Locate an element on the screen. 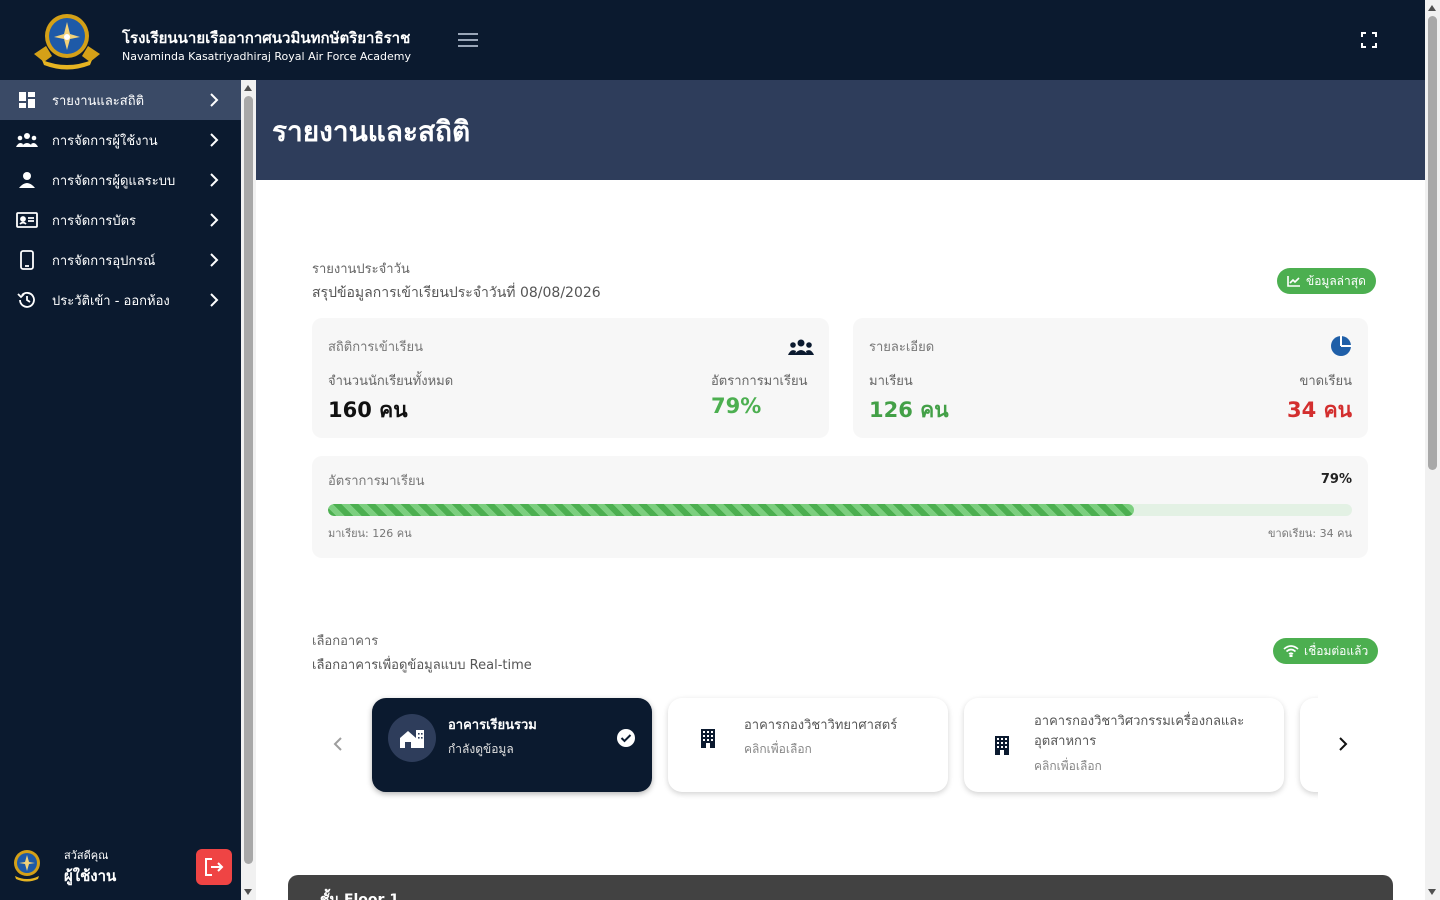 Image resolution: width=1440 pixels, height=900 pixels. floor-label: ชั้น Floor 1 is located at coordinates (360, 896).